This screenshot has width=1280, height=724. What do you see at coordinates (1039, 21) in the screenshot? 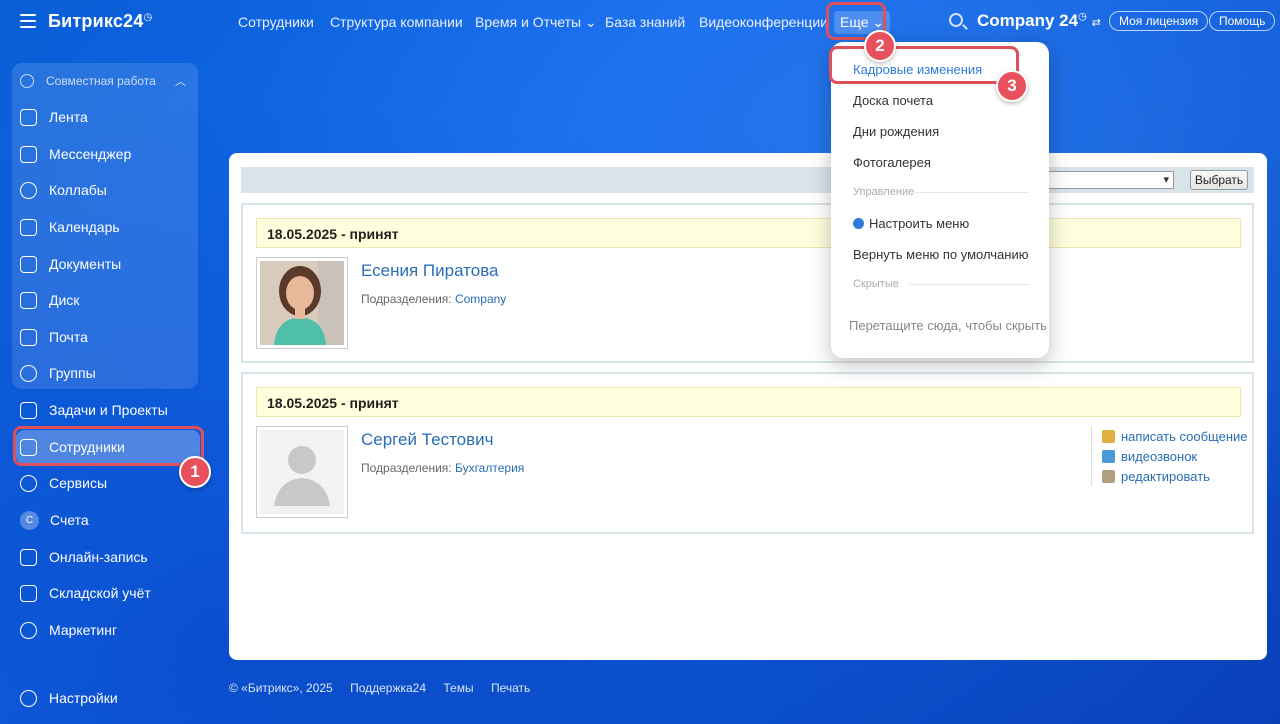
I see `company-name: Company 24◷ ⇄` at bounding box center [1039, 21].